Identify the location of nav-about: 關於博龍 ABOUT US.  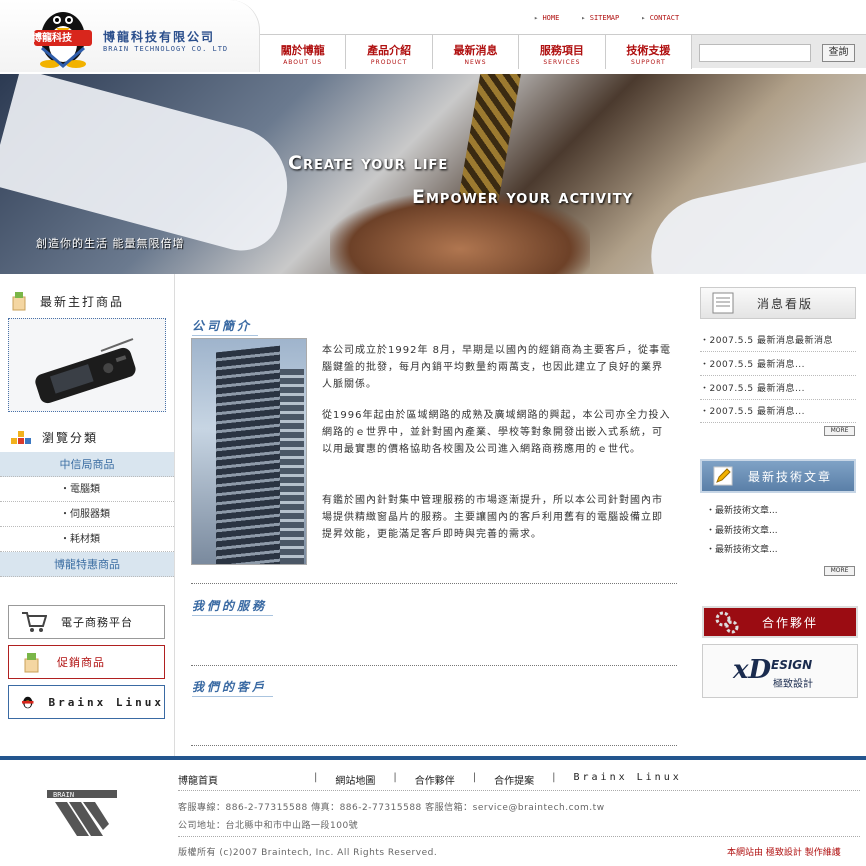
(303, 52).